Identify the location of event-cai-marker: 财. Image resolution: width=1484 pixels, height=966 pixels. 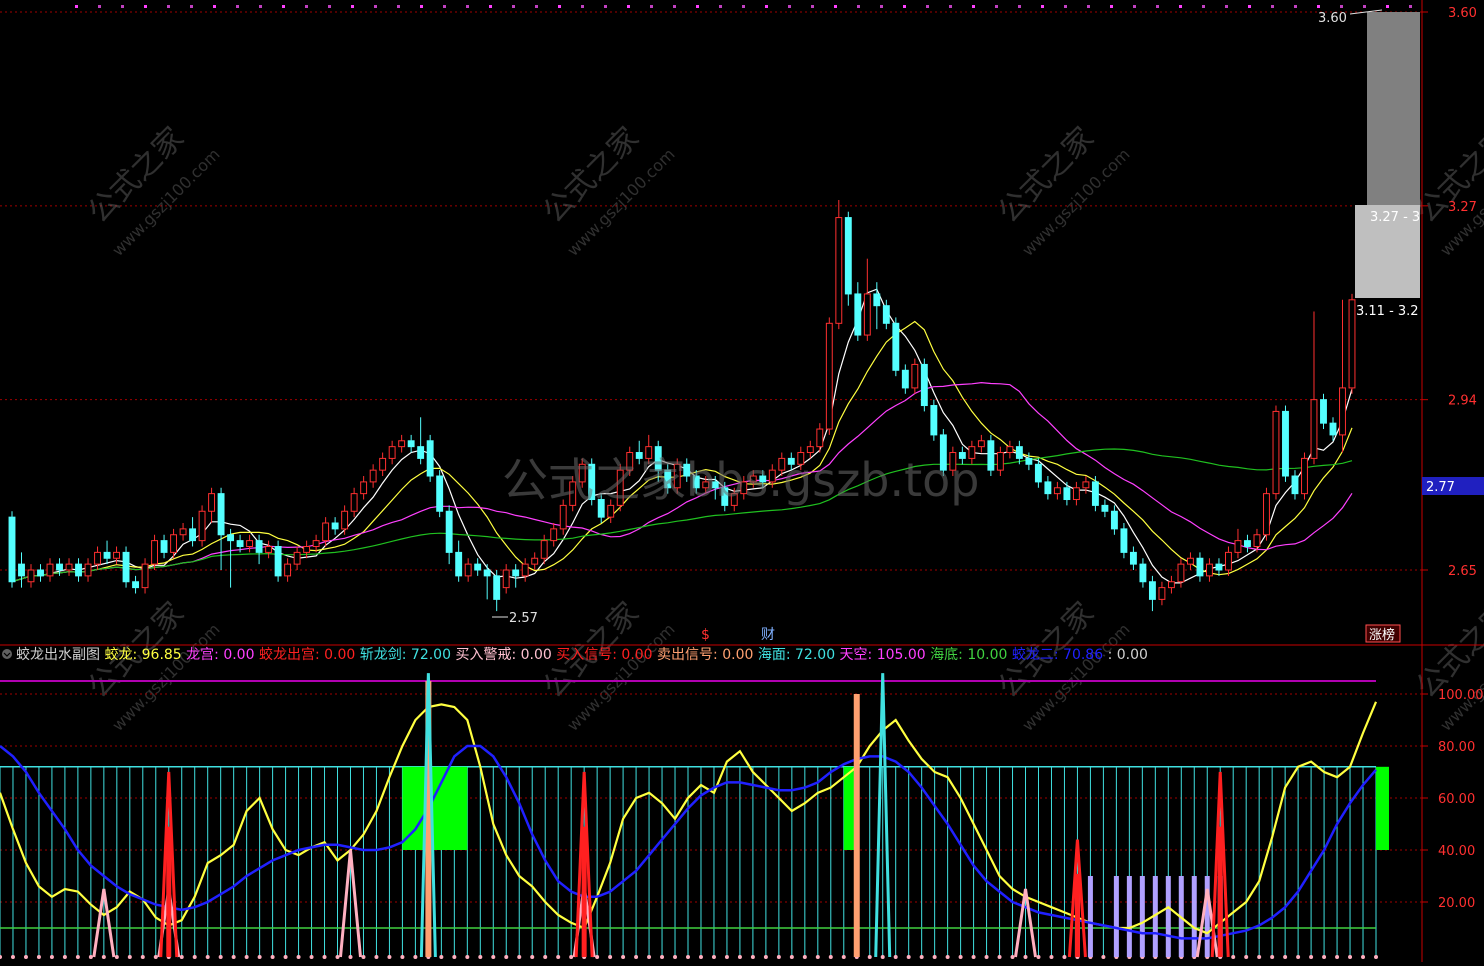
(768, 635).